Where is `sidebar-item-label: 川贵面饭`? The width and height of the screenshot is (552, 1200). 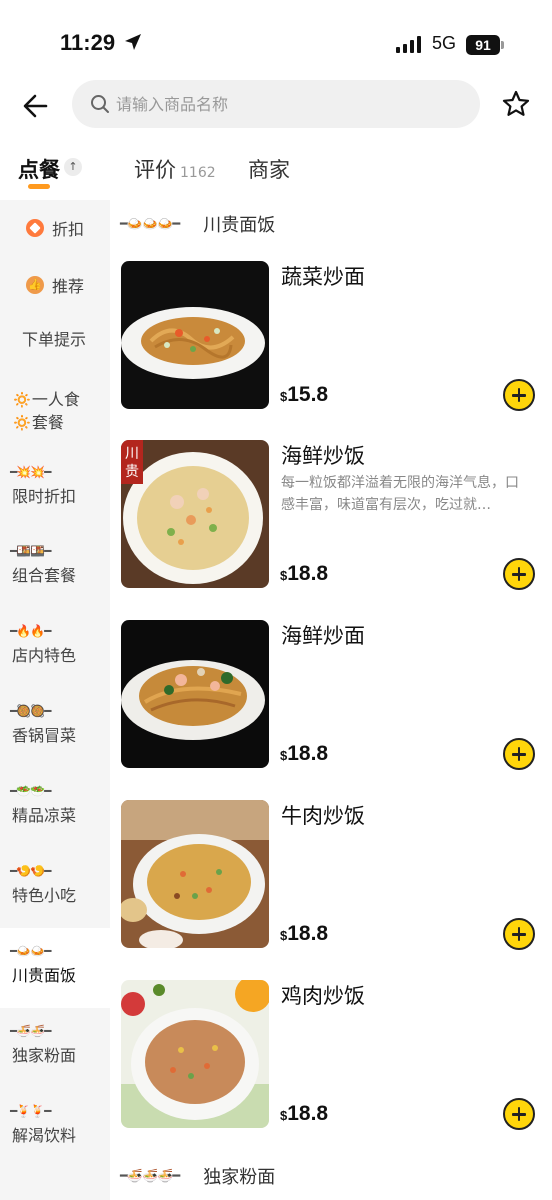
sidebar-item-label: 川贵面饭 is located at coordinates (44, 975).